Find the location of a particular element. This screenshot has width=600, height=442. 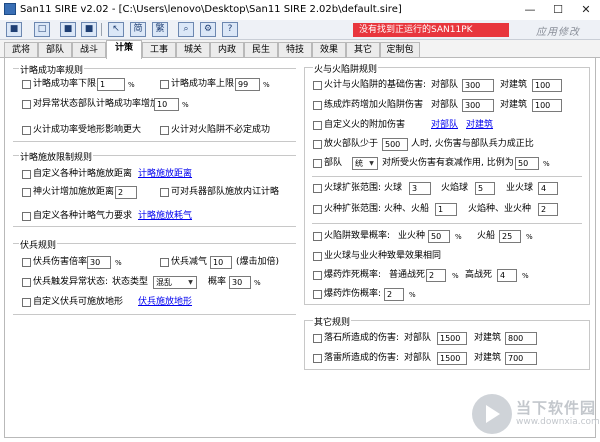

fire-troops-checkbox is located at coordinates (317, 144).